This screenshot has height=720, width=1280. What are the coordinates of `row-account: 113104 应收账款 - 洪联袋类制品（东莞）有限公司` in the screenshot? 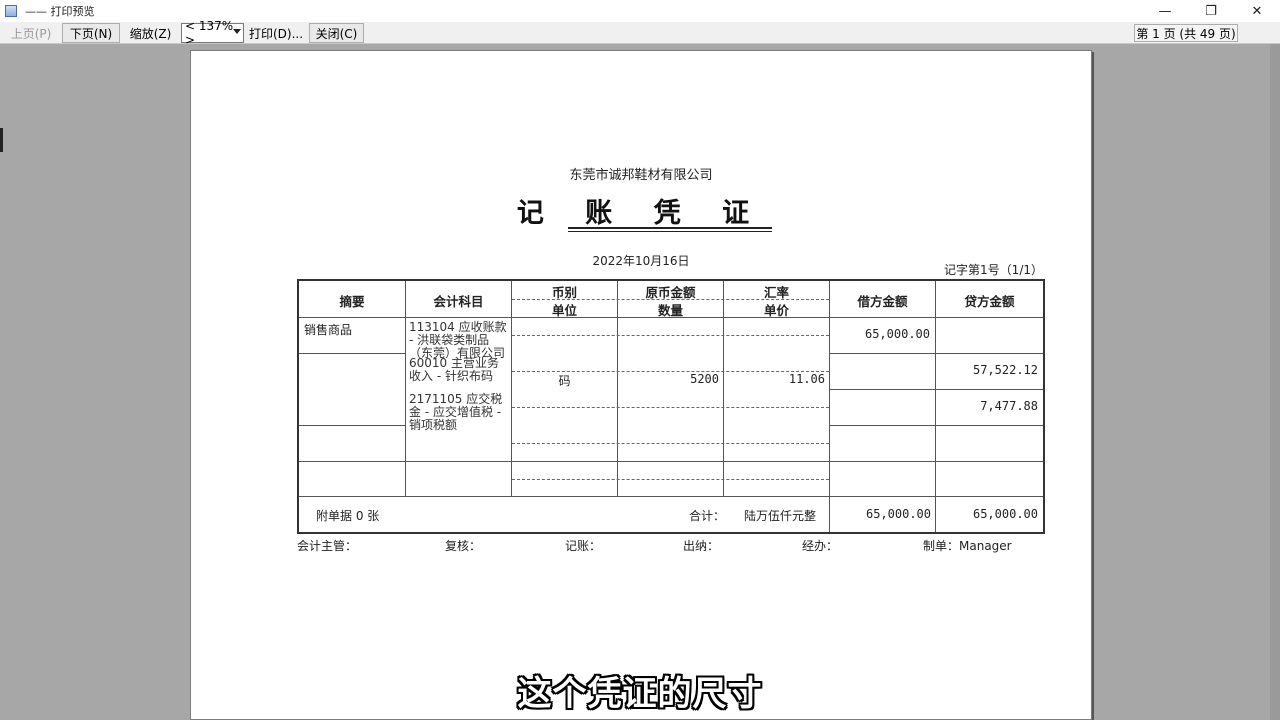 It's located at (458, 340).